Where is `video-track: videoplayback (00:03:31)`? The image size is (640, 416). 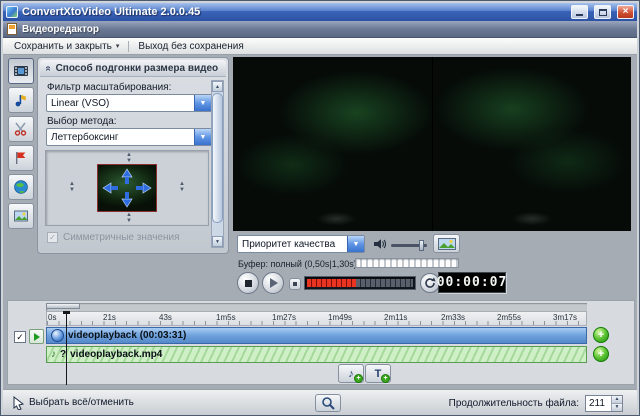
video-track: videoplayback (00:03:31) is located at coordinates (316, 335).